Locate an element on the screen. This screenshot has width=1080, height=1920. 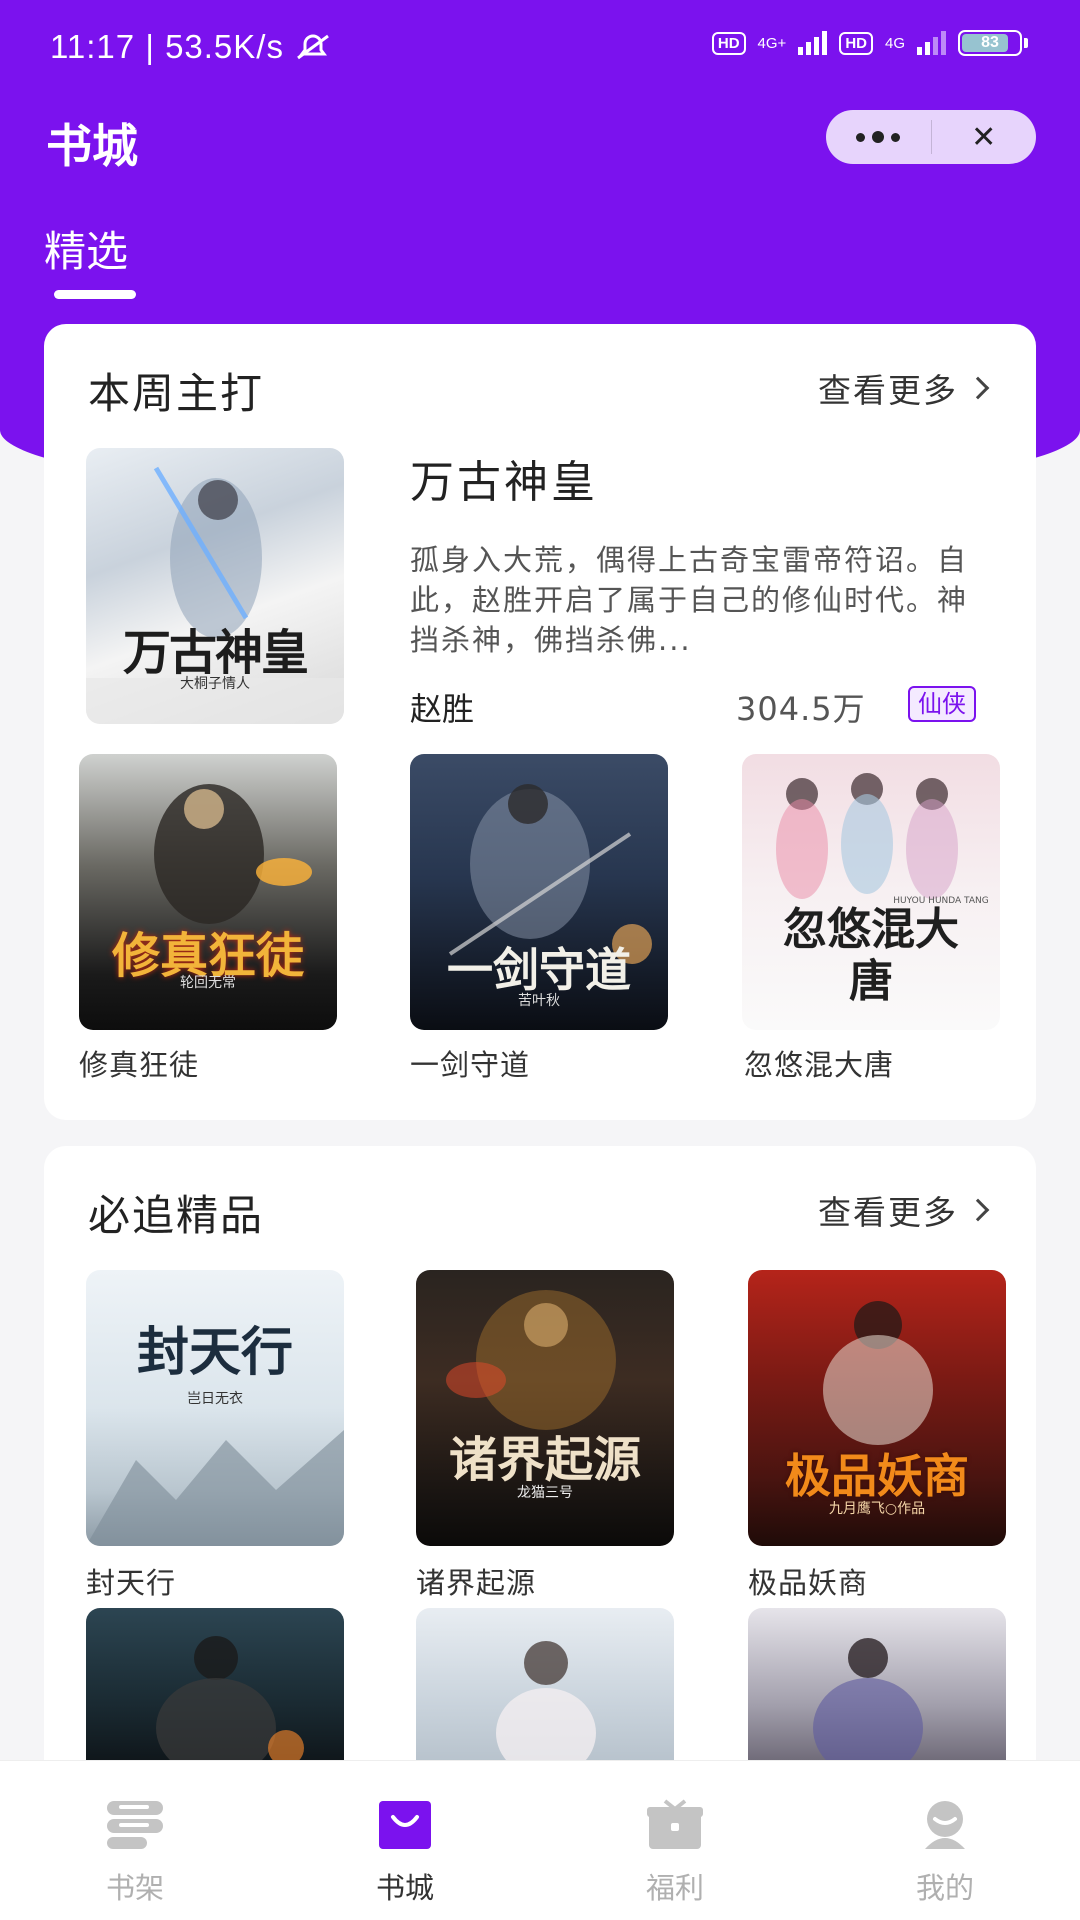
genre-tag: 仙侠 is located at coordinates (942, 704).